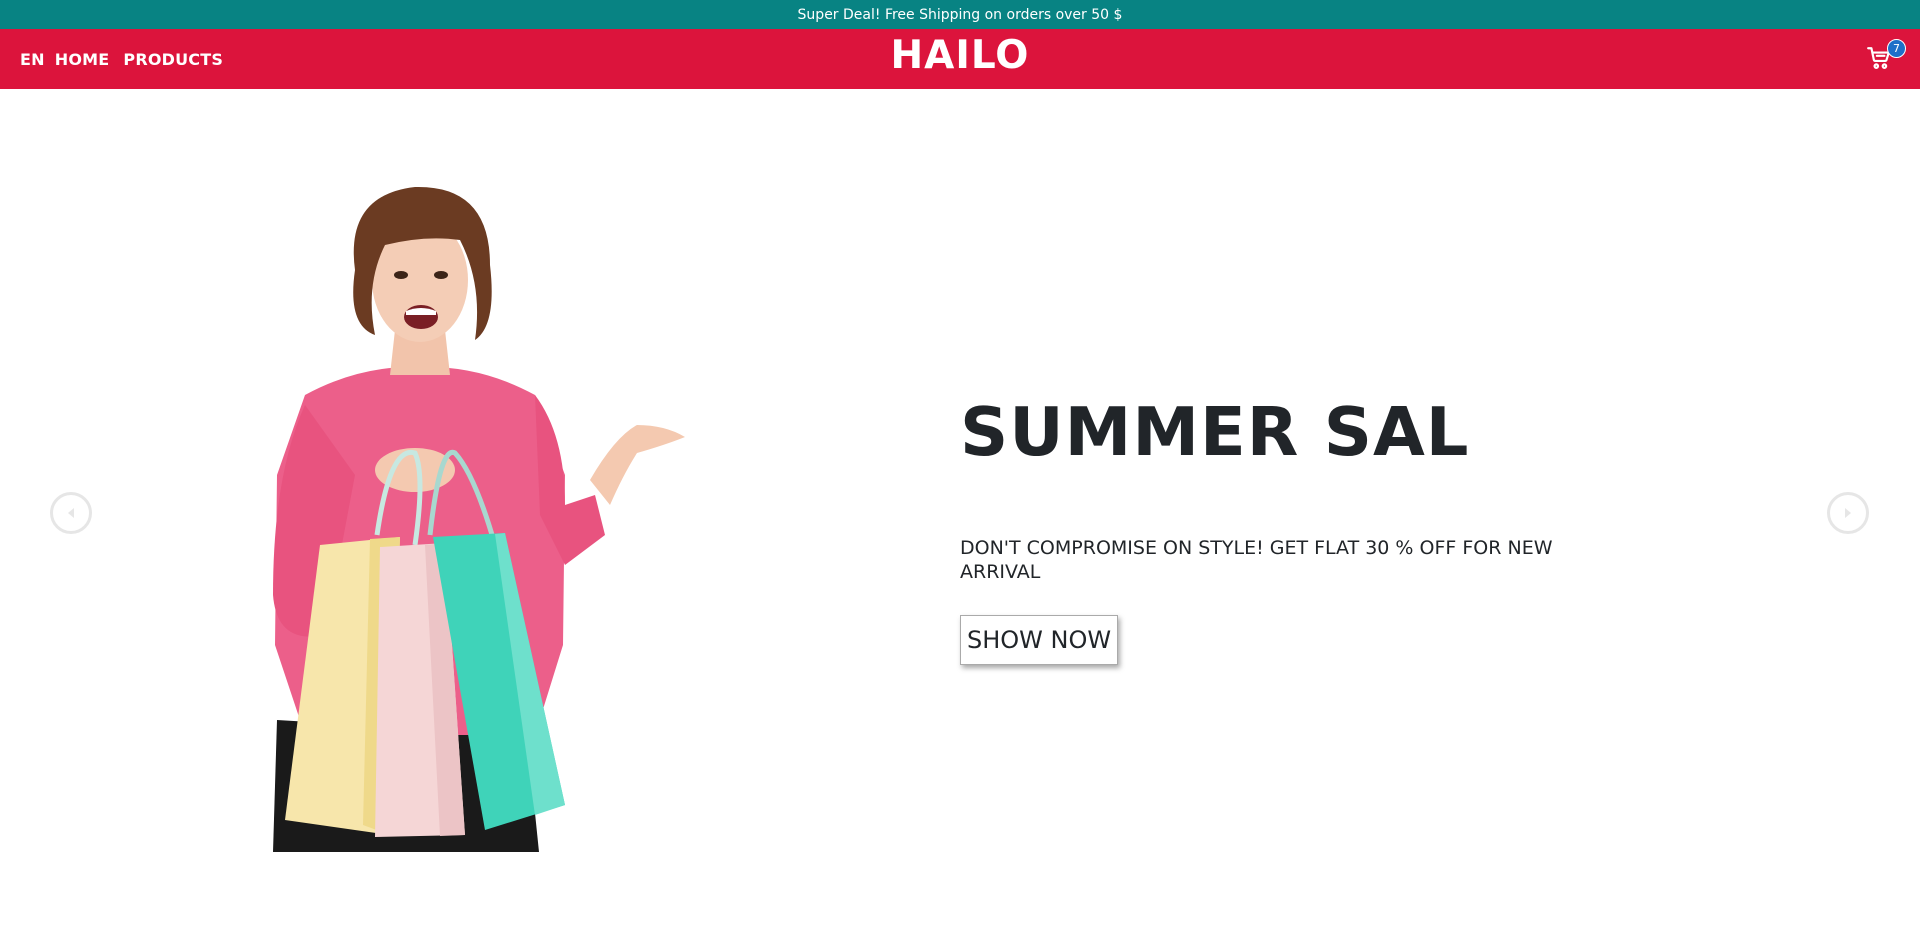  Describe the element at coordinates (1886, 57) in the screenshot. I see `cart-button: 7` at that location.